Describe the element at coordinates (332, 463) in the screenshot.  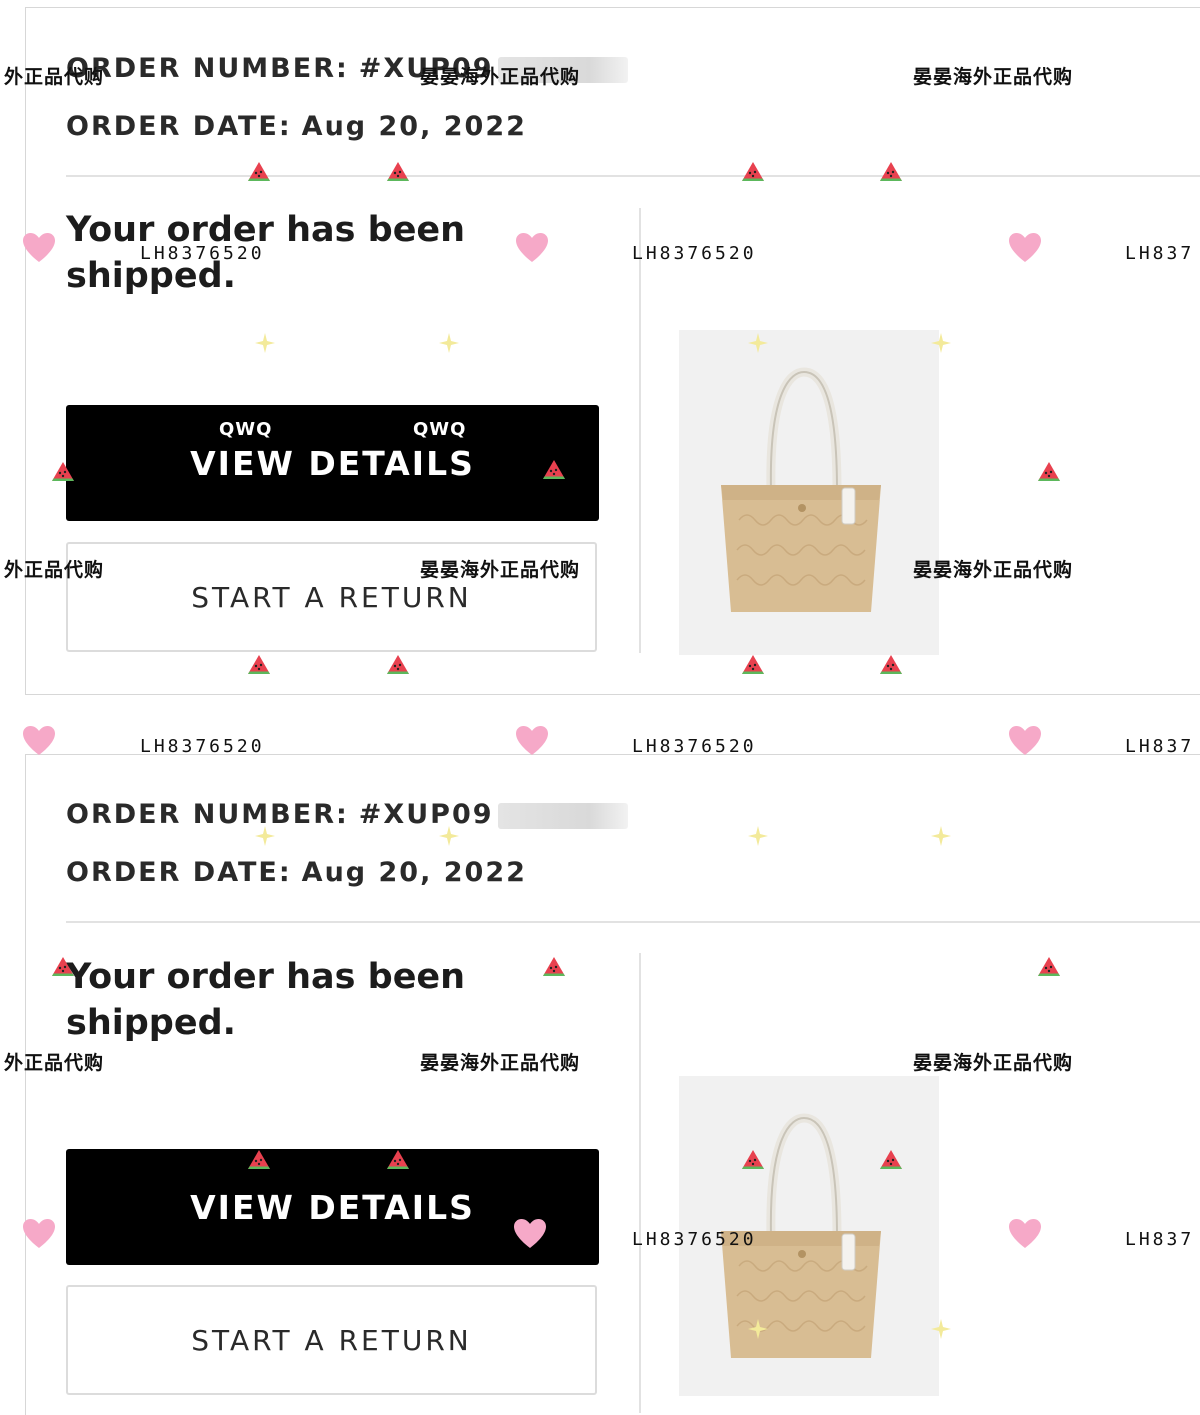
I see `view-details-button: VIEW DETAILS` at that location.